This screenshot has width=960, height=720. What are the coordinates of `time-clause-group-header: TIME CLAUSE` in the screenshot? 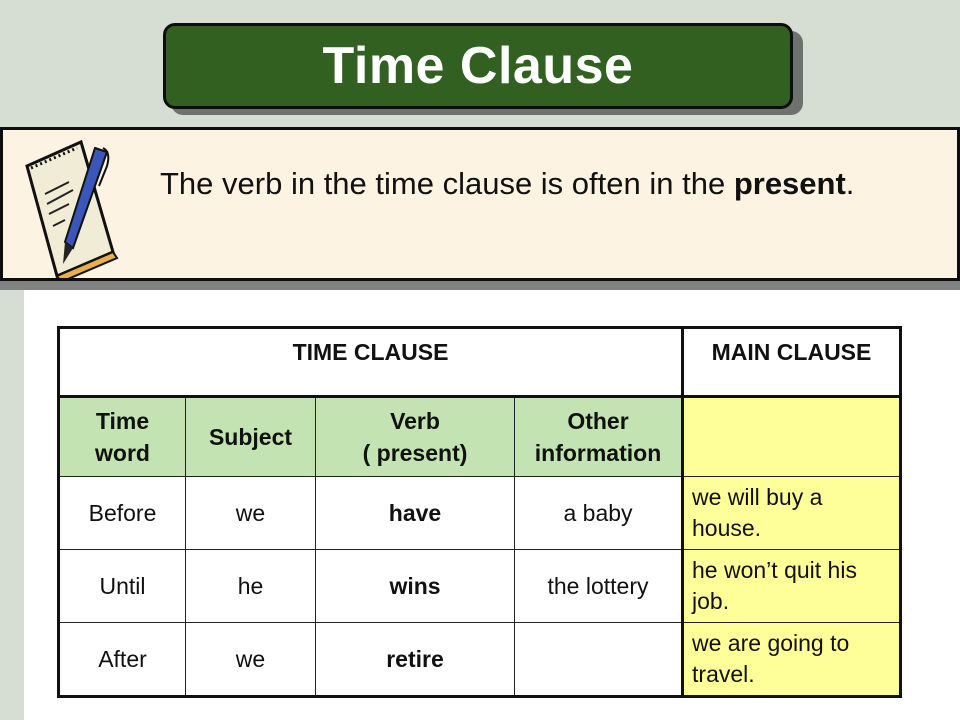 It's located at (370, 362).